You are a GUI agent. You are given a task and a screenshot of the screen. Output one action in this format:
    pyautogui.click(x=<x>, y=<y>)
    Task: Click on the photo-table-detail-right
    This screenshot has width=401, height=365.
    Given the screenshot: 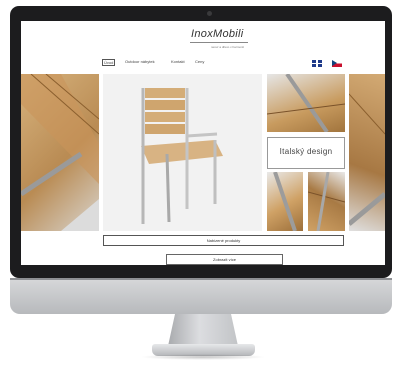 What is the action you would take?
    pyautogui.click(x=367, y=152)
    